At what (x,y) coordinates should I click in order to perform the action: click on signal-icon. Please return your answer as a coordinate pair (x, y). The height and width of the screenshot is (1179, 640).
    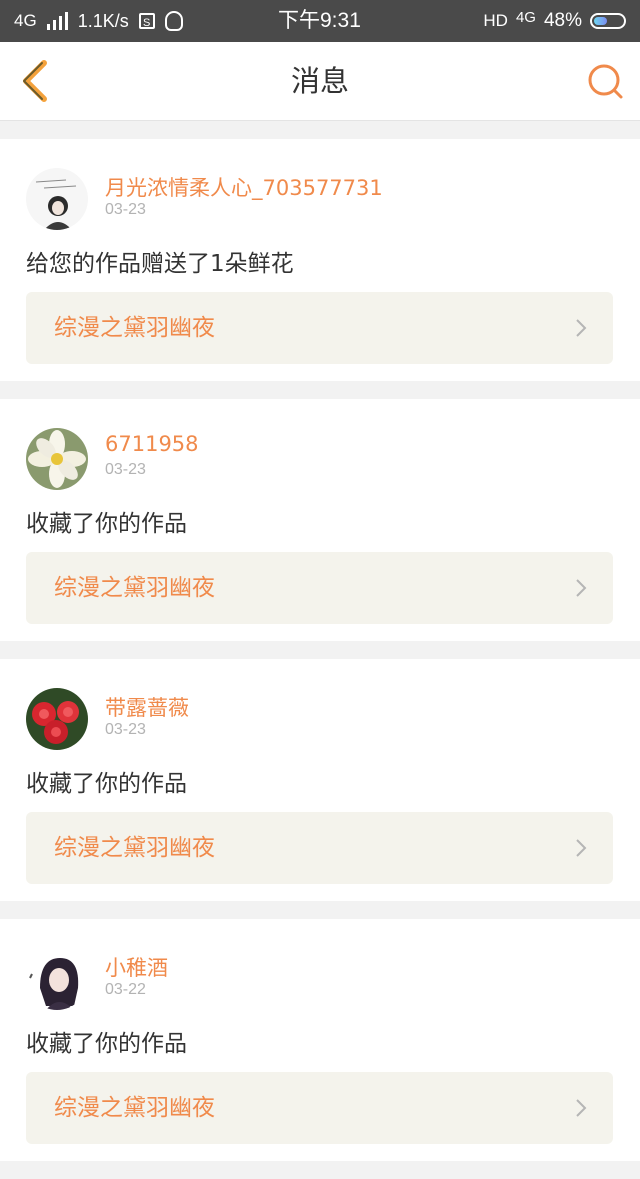
    Looking at the image, I should click on (57, 21).